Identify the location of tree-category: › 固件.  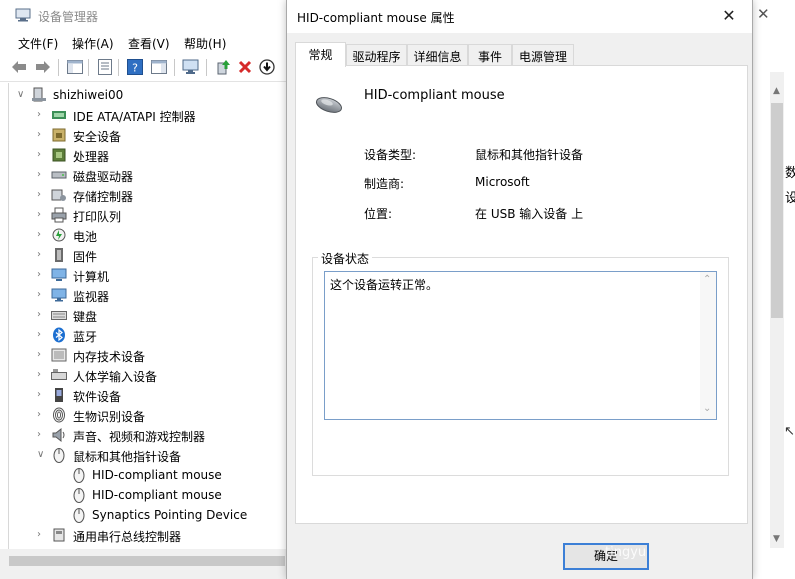
(147, 255).